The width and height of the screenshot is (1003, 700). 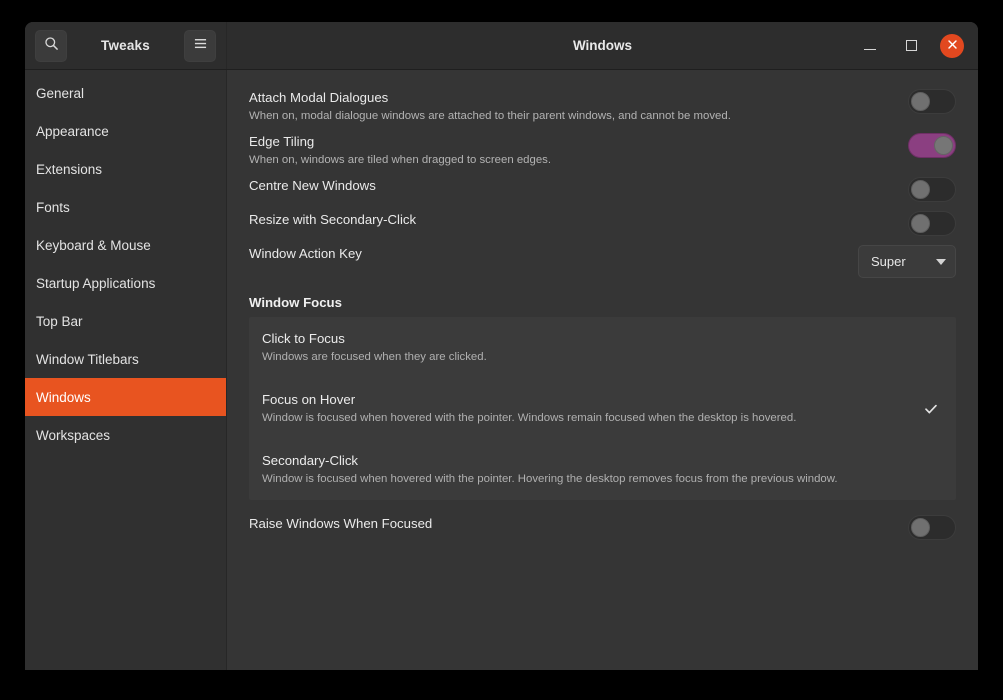 What do you see at coordinates (870, 46) in the screenshot?
I see `minimize-button` at bounding box center [870, 46].